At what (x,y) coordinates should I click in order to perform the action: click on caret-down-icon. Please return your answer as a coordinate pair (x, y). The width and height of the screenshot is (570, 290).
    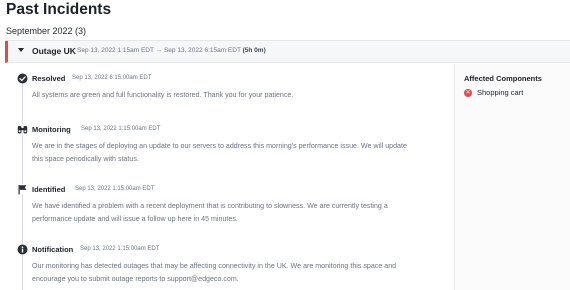
    Looking at the image, I should click on (21, 50).